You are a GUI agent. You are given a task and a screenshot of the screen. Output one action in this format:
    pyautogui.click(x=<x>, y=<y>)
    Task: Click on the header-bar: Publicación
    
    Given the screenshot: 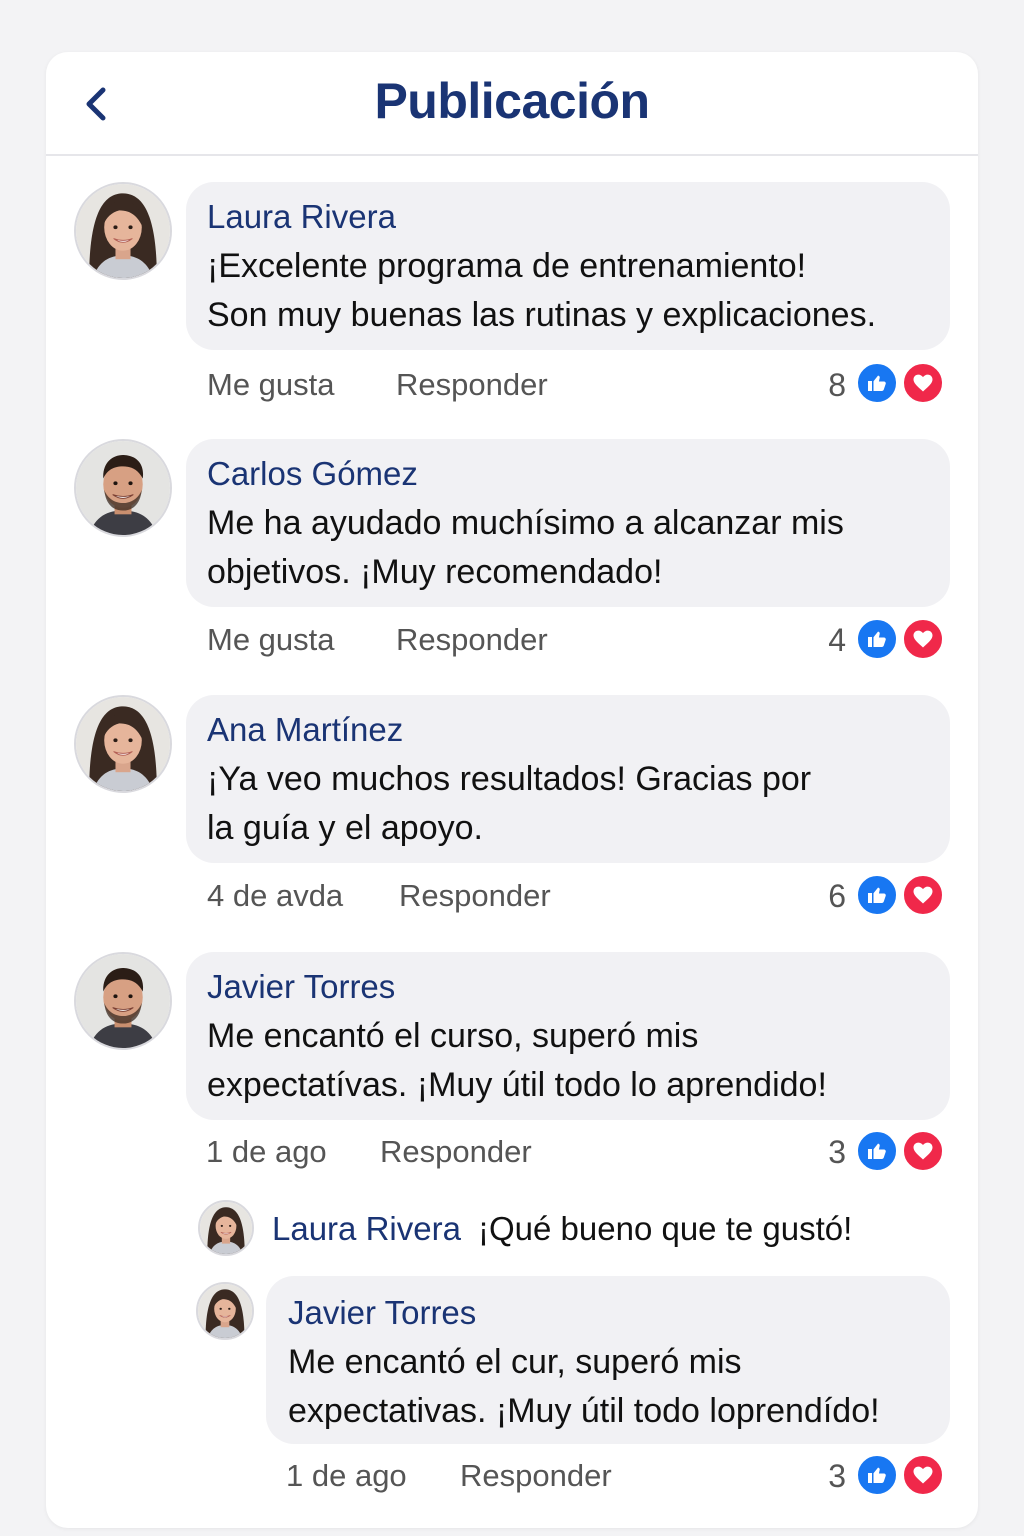 What is the action you would take?
    pyautogui.click(x=512, y=104)
    